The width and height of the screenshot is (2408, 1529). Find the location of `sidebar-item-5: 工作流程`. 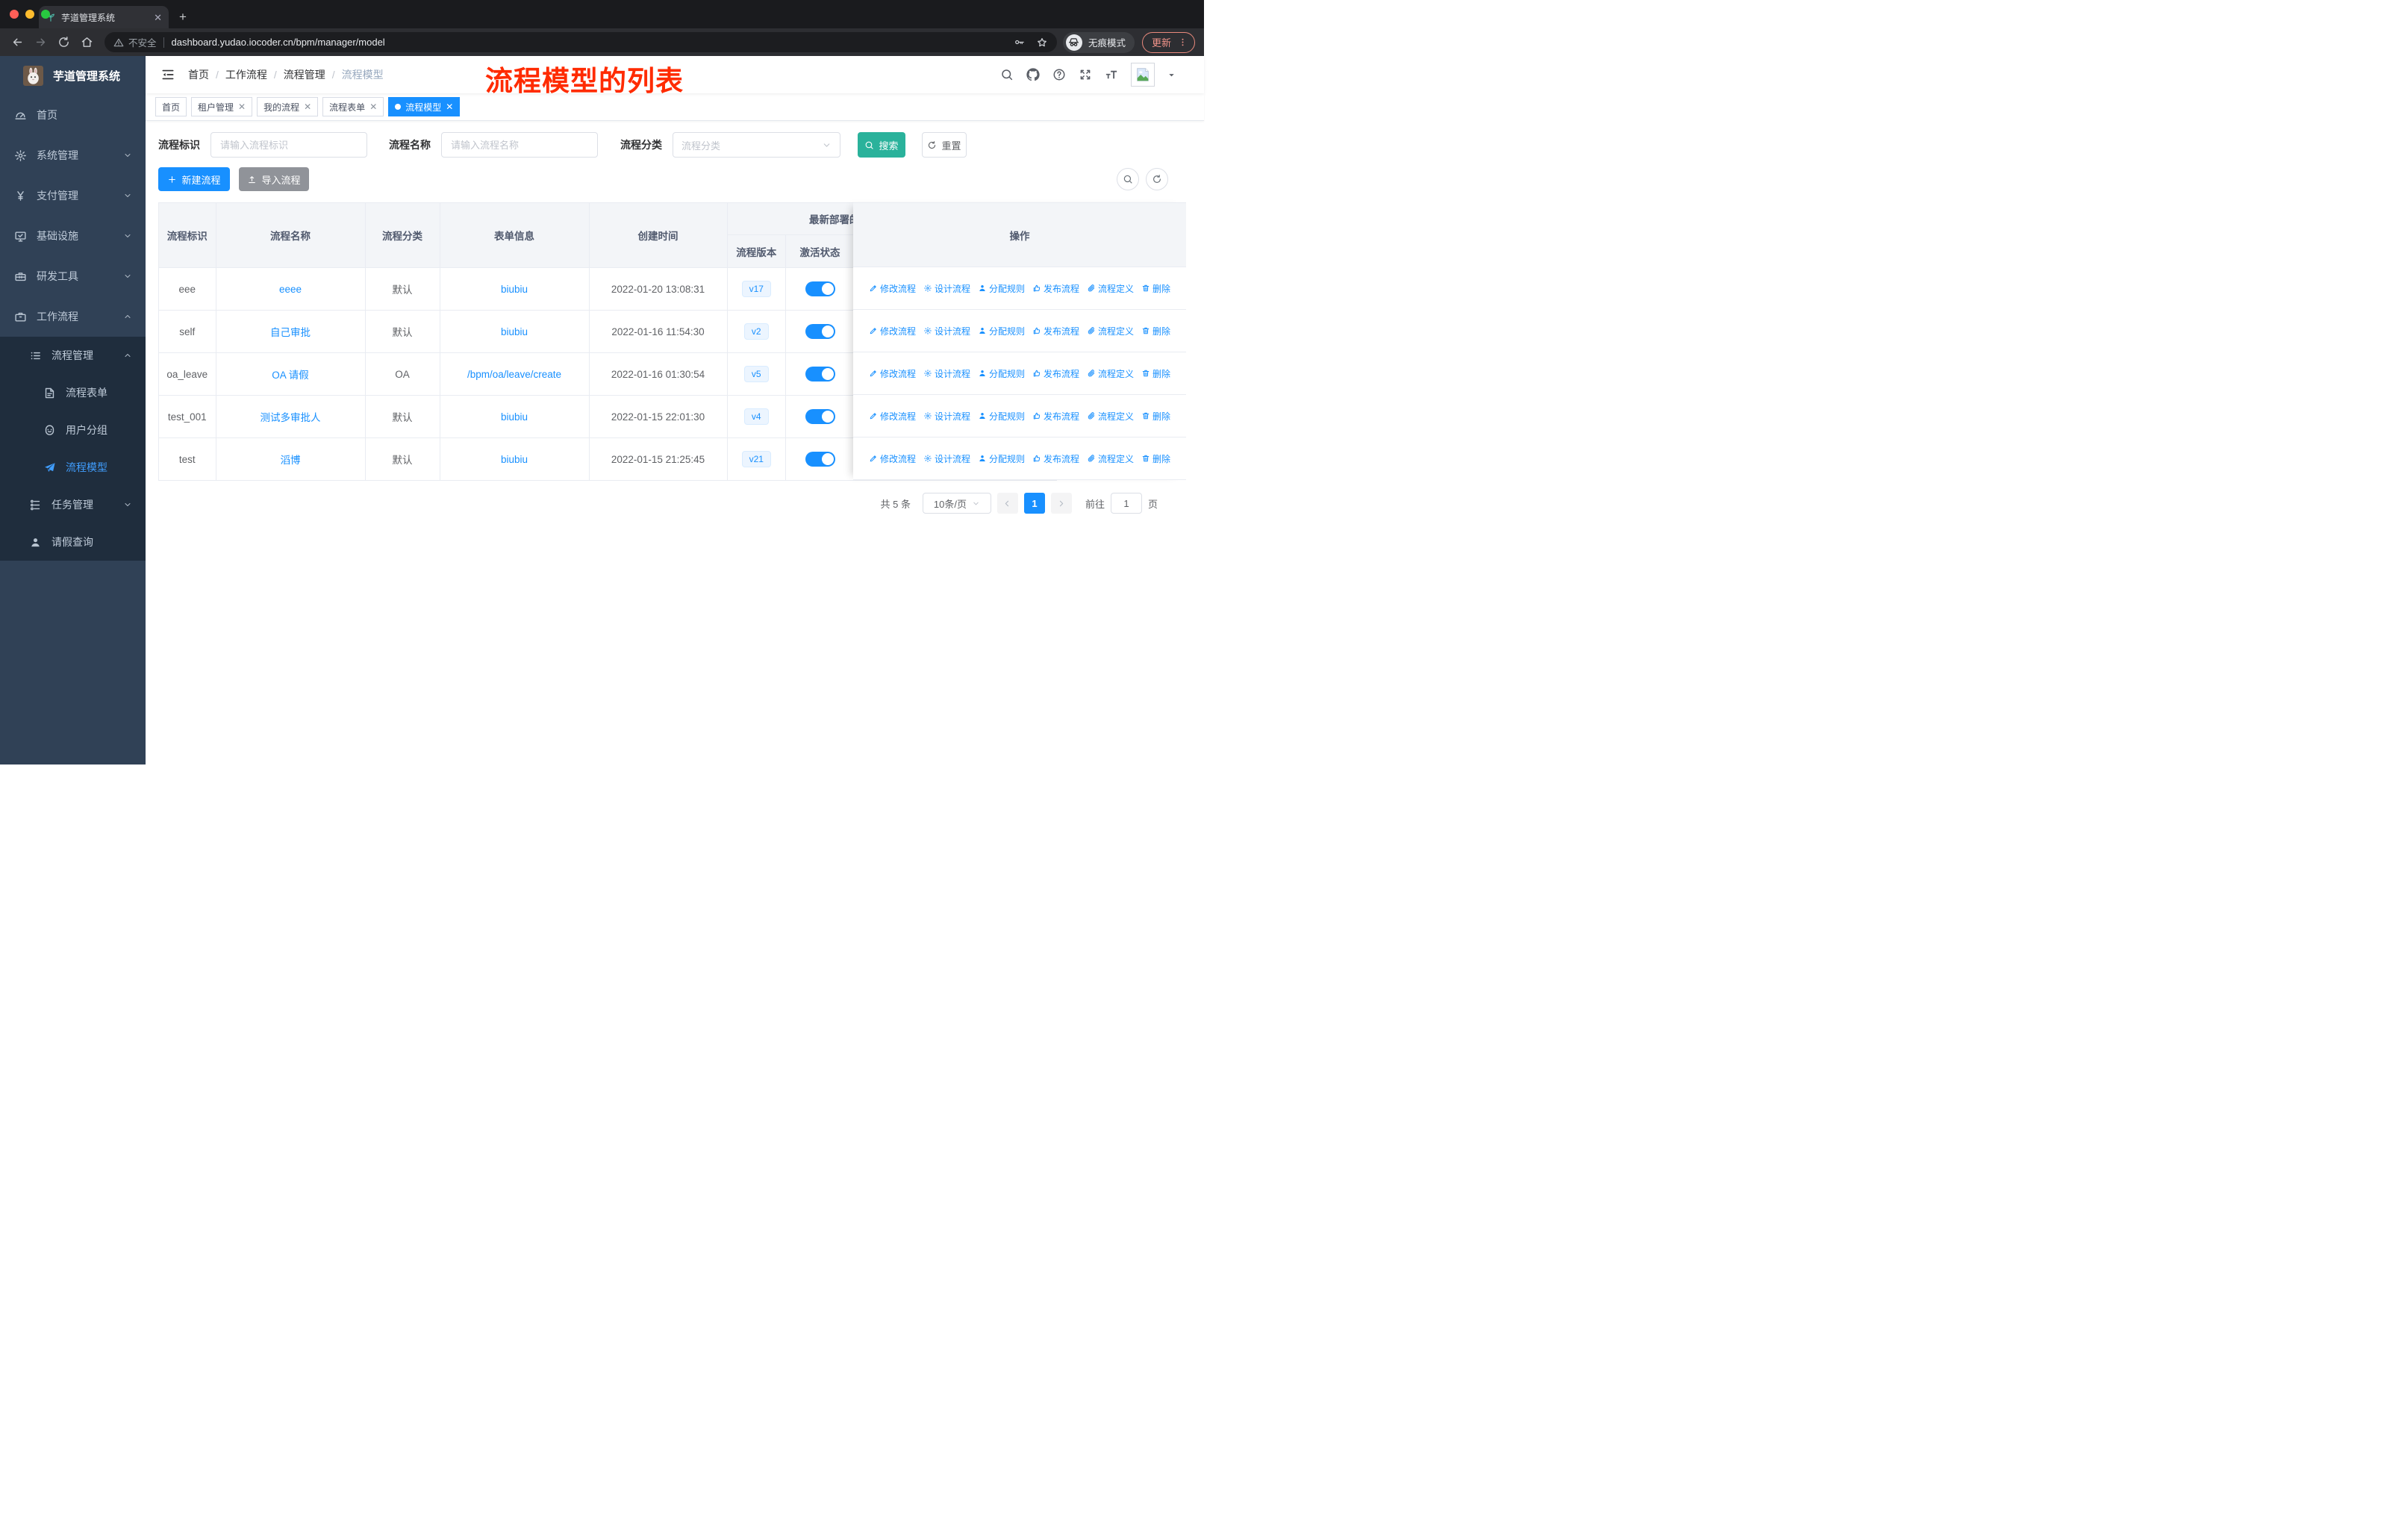

sidebar-item-5: 工作流程 is located at coordinates (73, 316).